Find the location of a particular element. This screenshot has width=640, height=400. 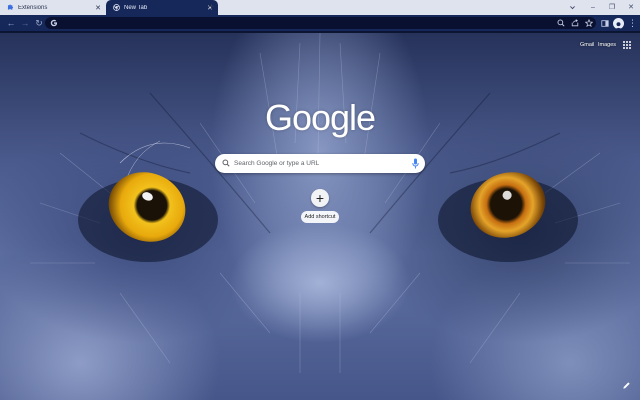

side-panel-icon is located at coordinates (605, 23).